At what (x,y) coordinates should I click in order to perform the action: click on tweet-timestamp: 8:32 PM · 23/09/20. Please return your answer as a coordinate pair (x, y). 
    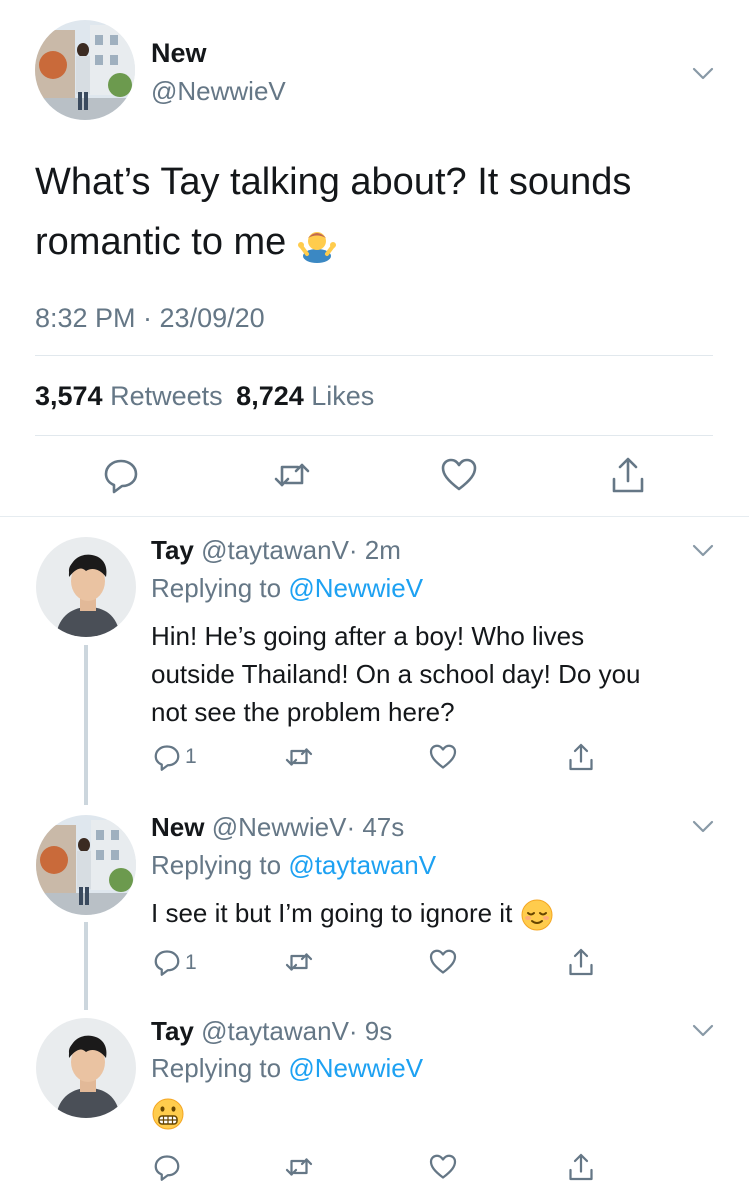
    Looking at the image, I should click on (150, 318).